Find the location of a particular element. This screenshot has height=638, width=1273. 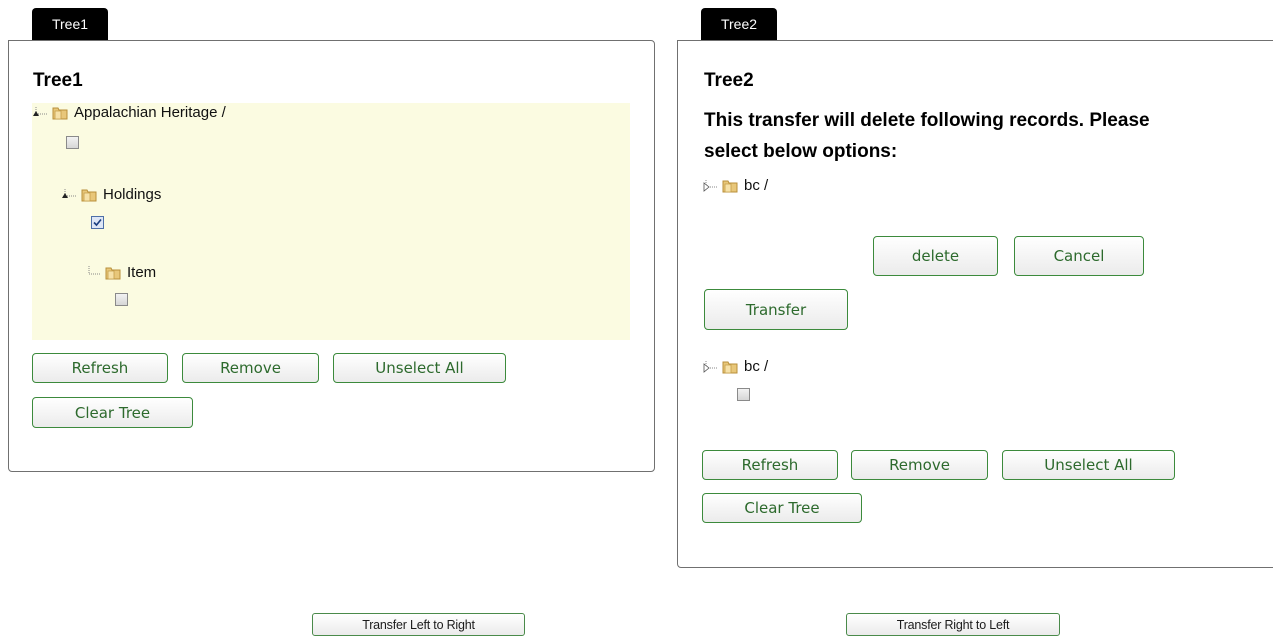

tree1-clear-tree-button: Clear Tree is located at coordinates (112, 412).